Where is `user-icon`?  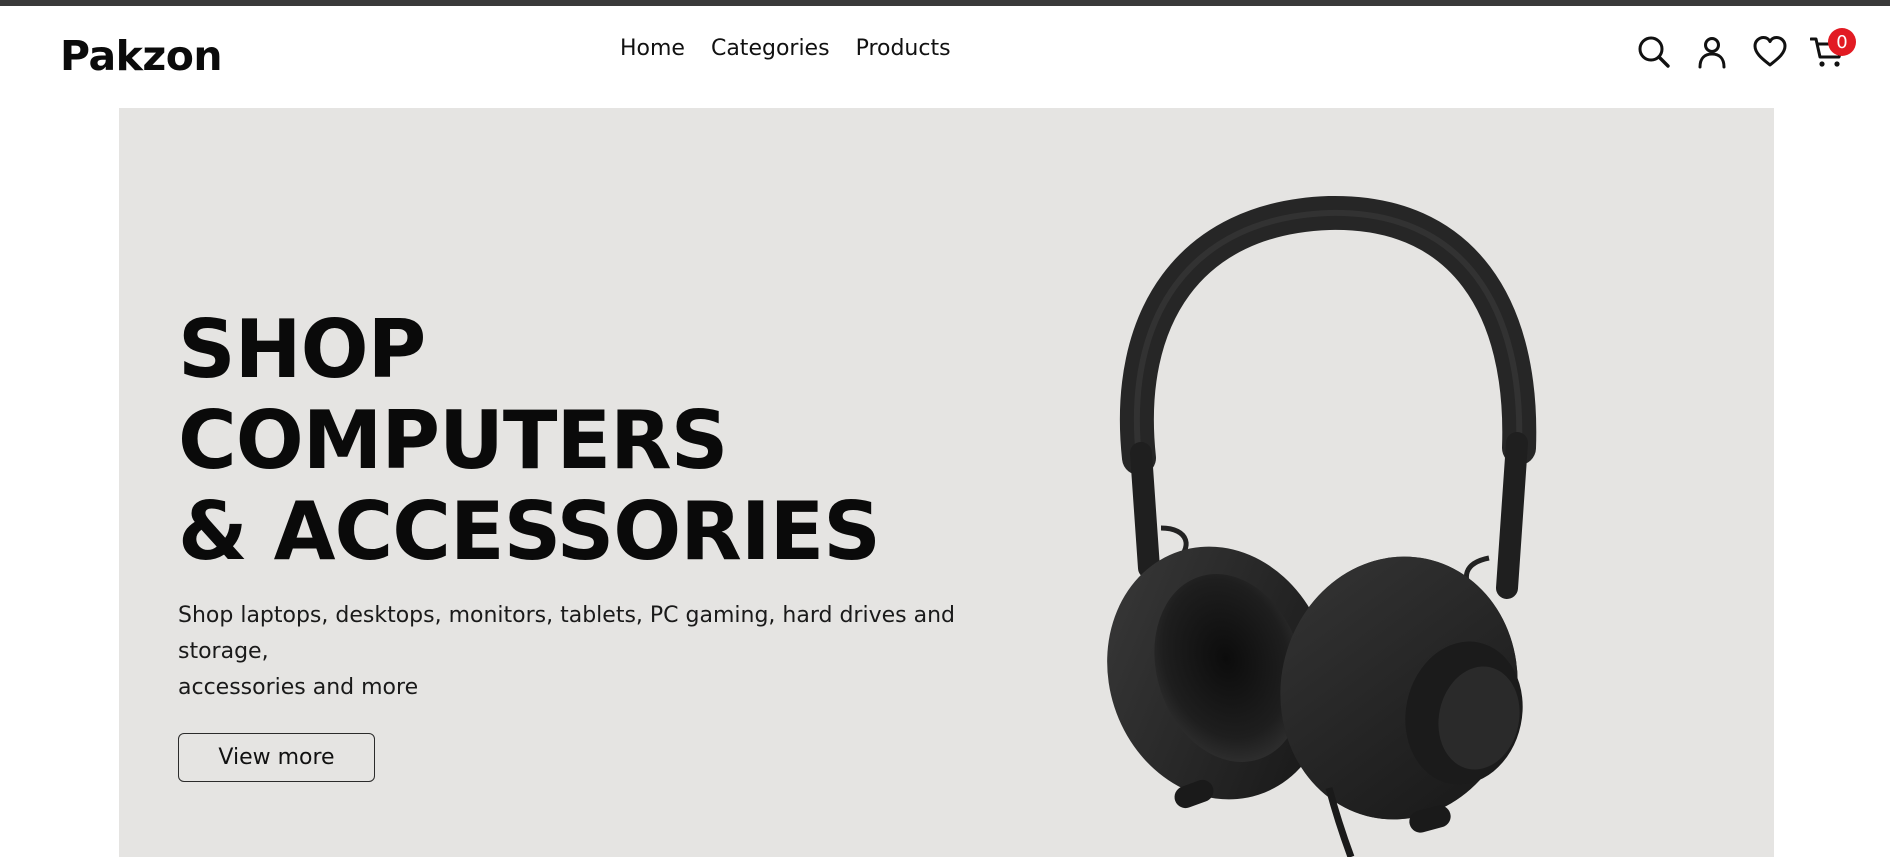 user-icon is located at coordinates (1712, 53).